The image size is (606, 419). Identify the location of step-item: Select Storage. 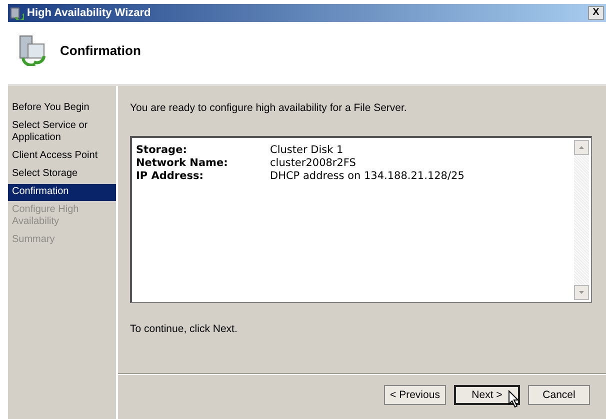
(62, 174).